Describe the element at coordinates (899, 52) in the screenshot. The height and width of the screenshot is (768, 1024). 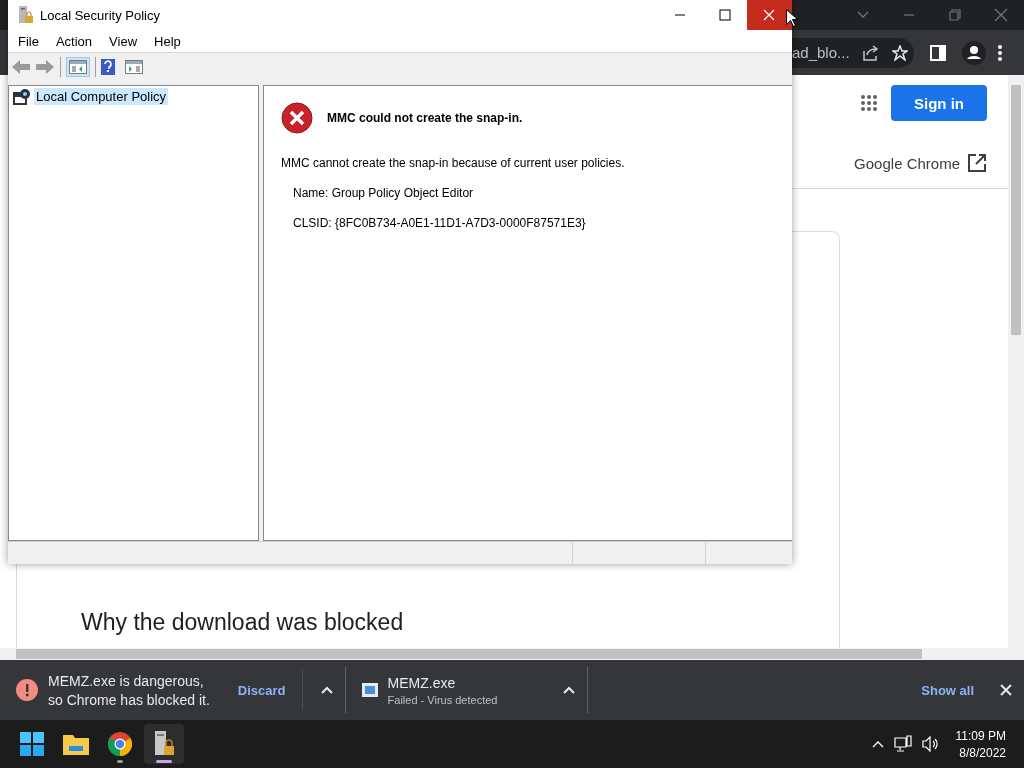
I see `star-icon` at that location.